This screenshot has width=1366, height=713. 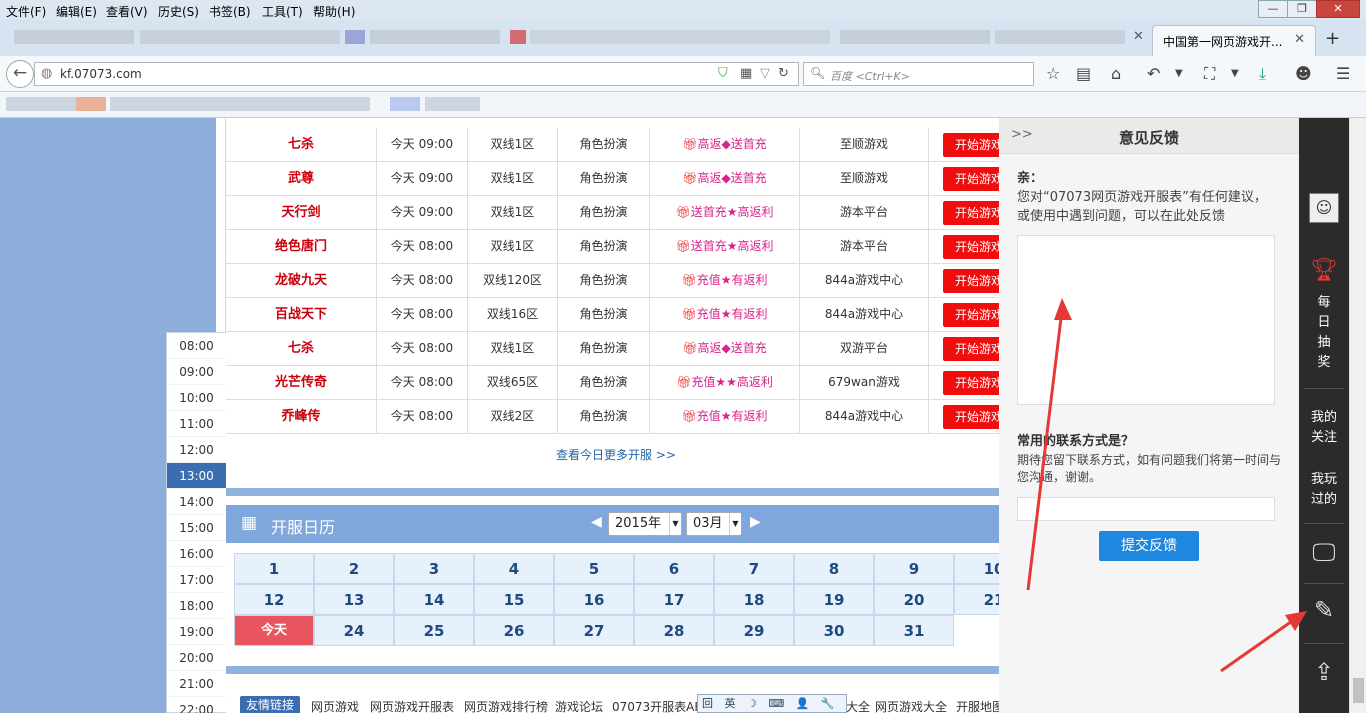 What do you see at coordinates (282, 11) in the screenshot?
I see `menu-tools: 工具(T)` at bounding box center [282, 11].